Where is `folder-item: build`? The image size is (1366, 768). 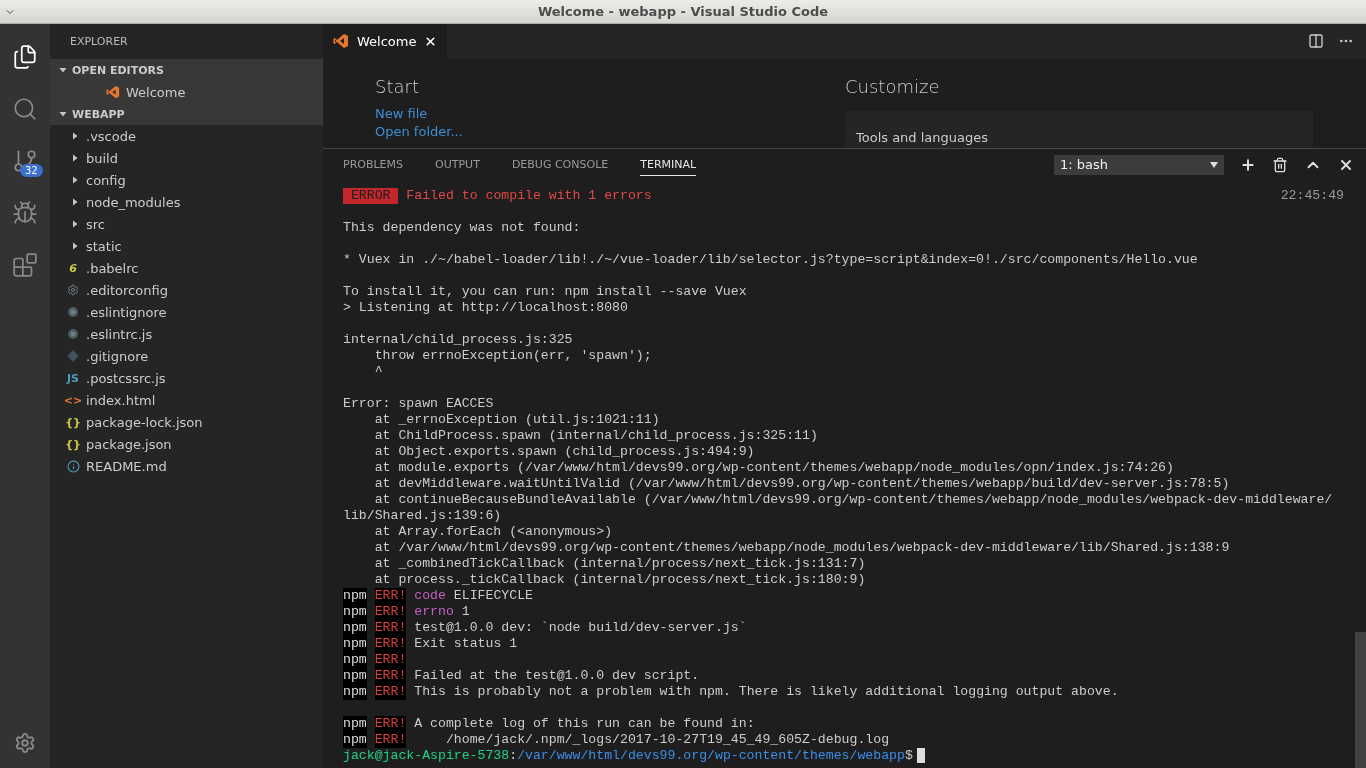 folder-item: build is located at coordinates (186, 158).